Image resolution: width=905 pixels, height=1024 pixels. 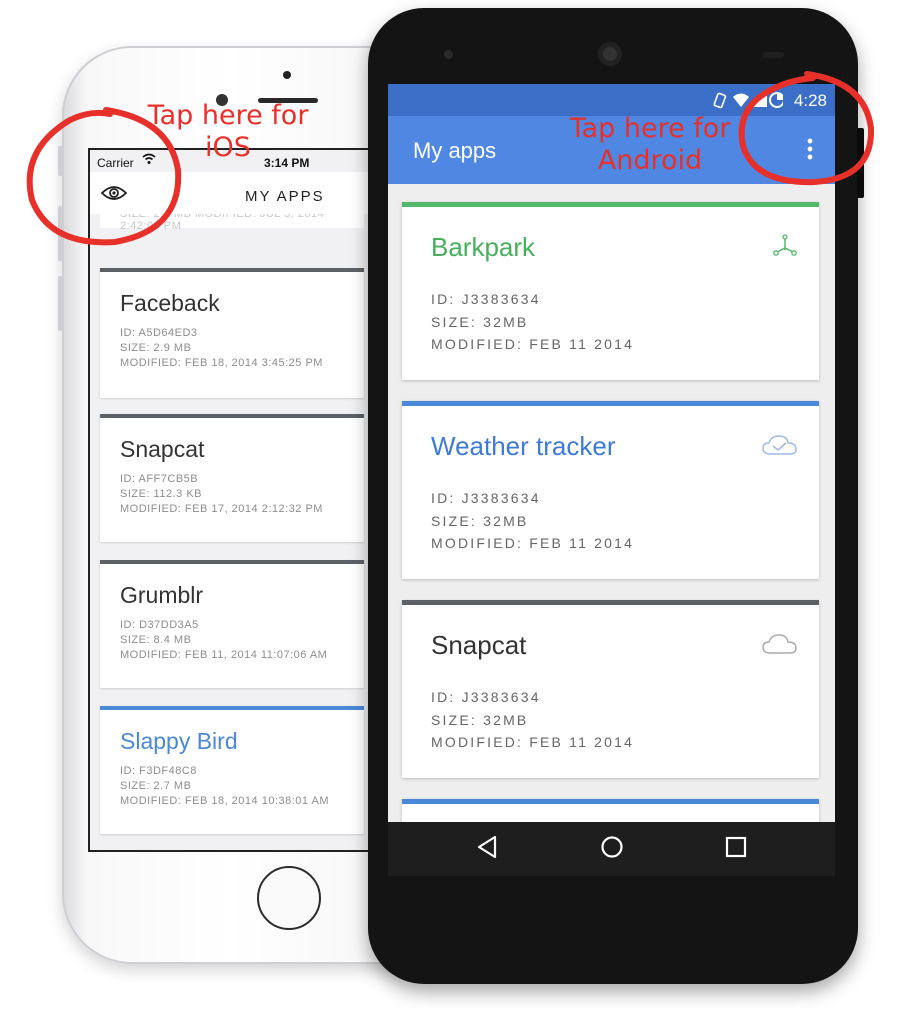 I want to click on app-size: SIZE: 112.3 KB, so click(x=161, y=494).